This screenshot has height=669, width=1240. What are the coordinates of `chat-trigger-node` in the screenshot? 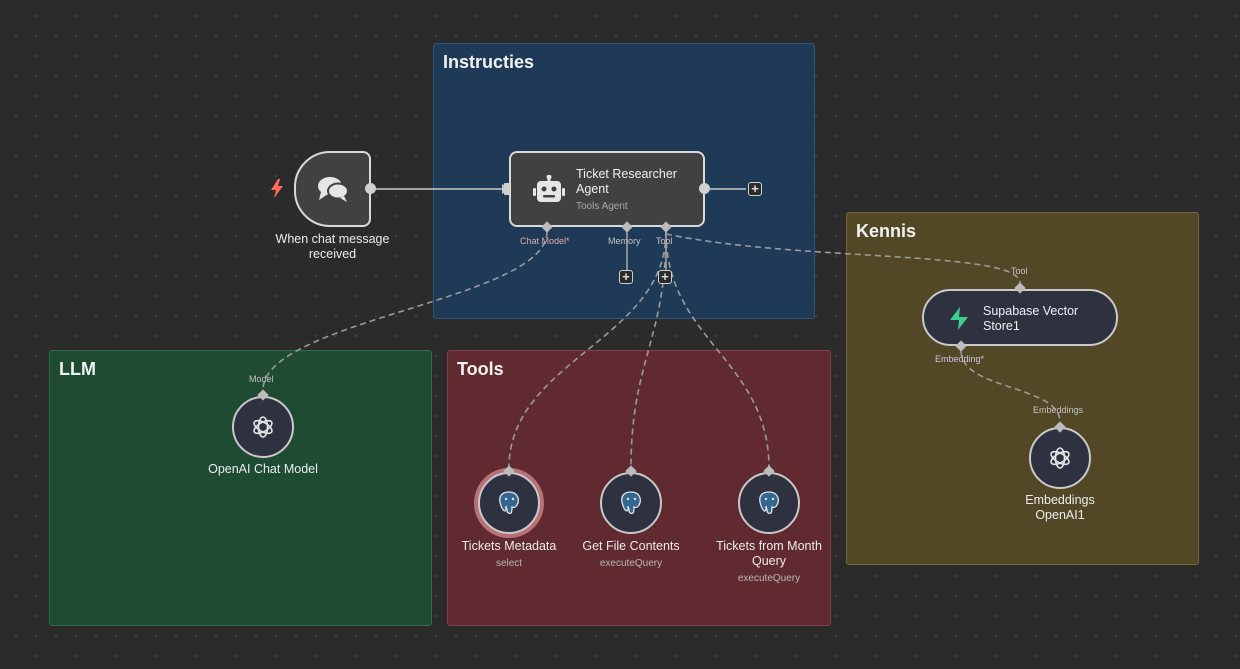 It's located at (332, 189).